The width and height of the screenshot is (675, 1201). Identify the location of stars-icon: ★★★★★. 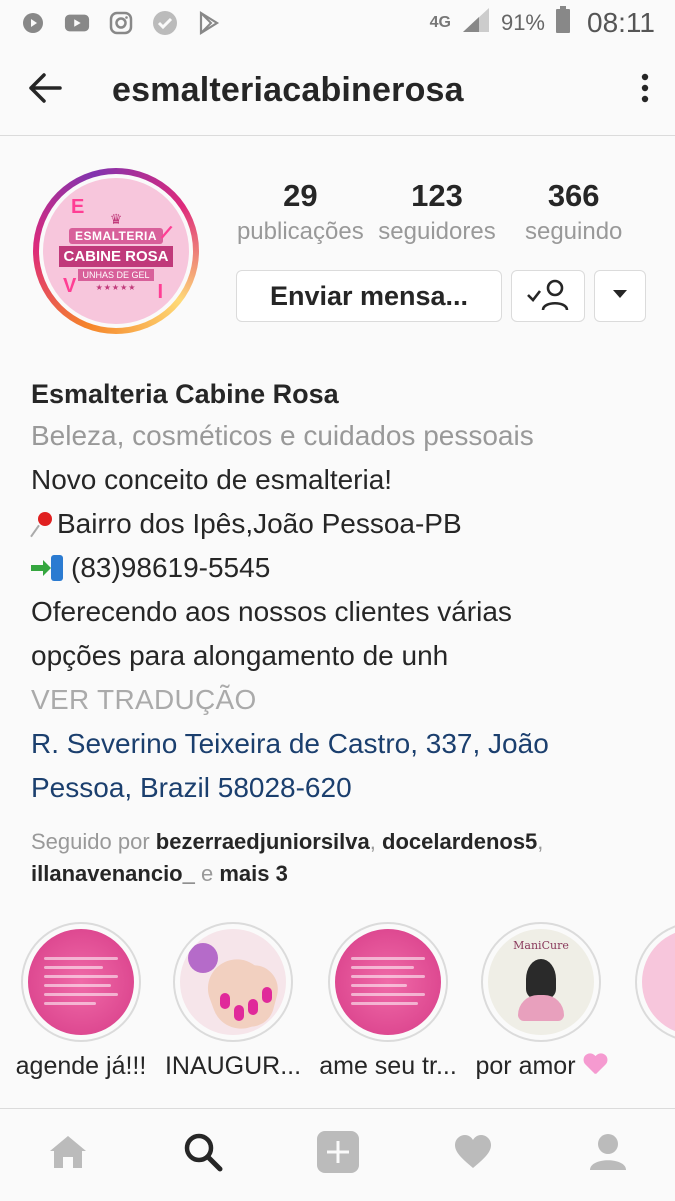
(116, 287).